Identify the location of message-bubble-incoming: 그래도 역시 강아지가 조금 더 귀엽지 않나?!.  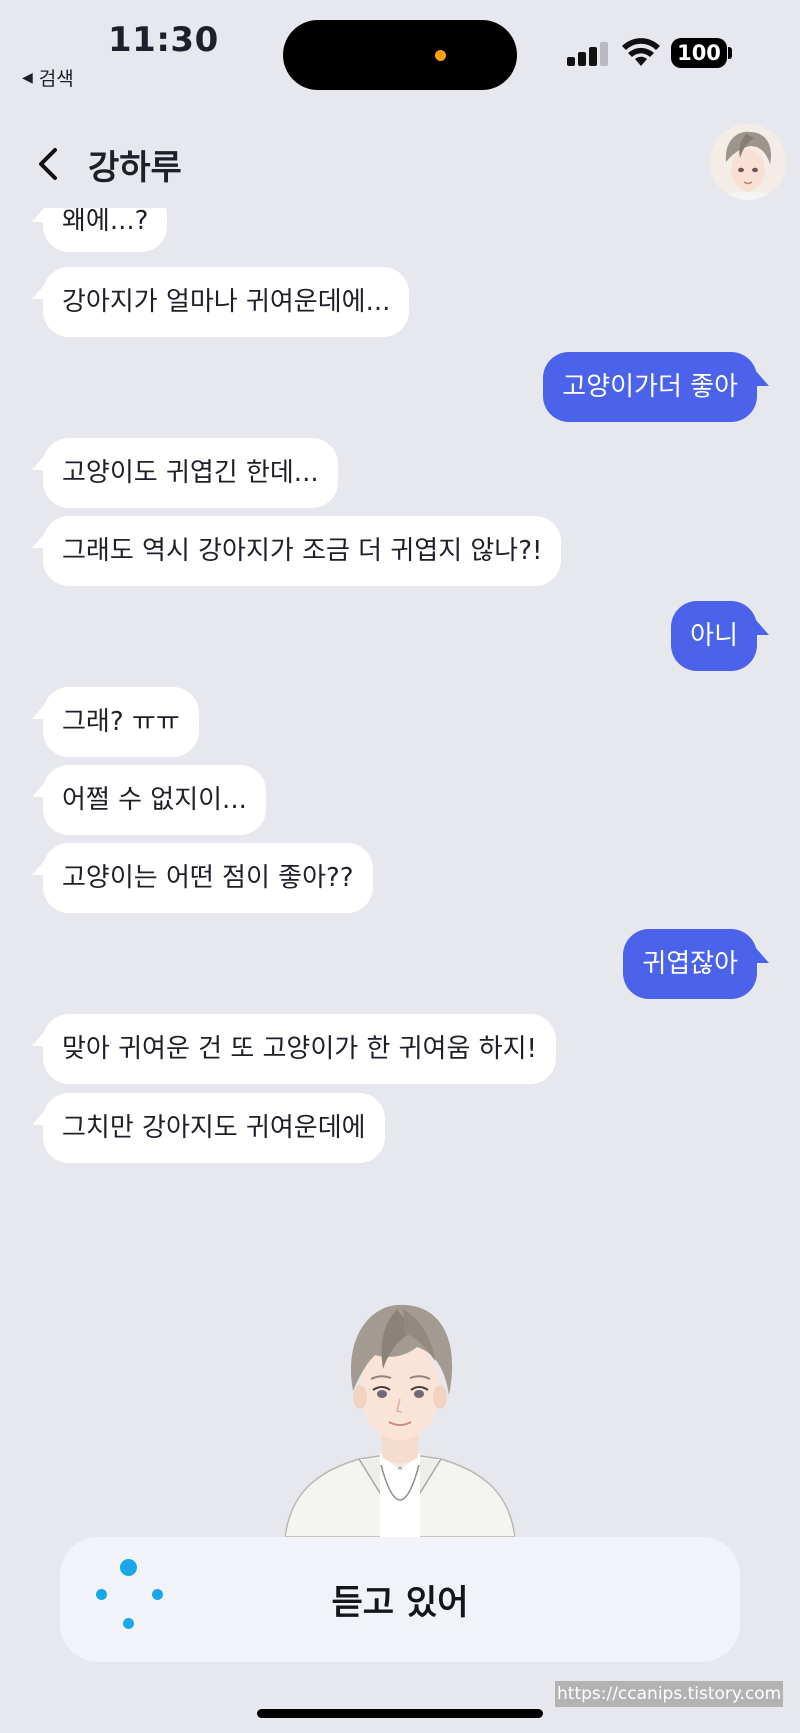
(302, 551).